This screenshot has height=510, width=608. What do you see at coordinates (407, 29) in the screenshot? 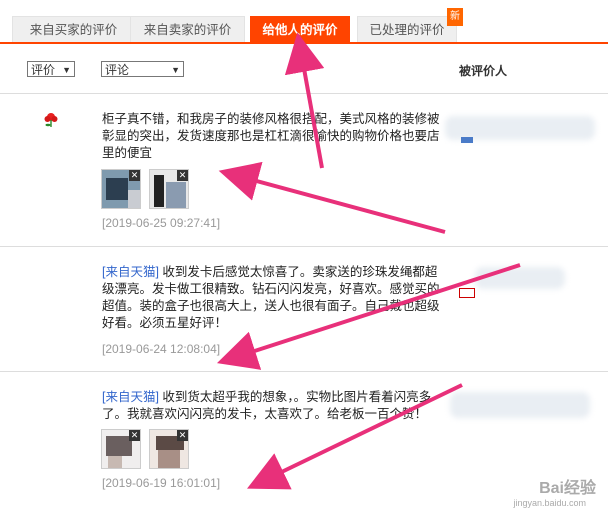
I see `tab-processed: 已处理的评价` at bounding box center [407, 29].